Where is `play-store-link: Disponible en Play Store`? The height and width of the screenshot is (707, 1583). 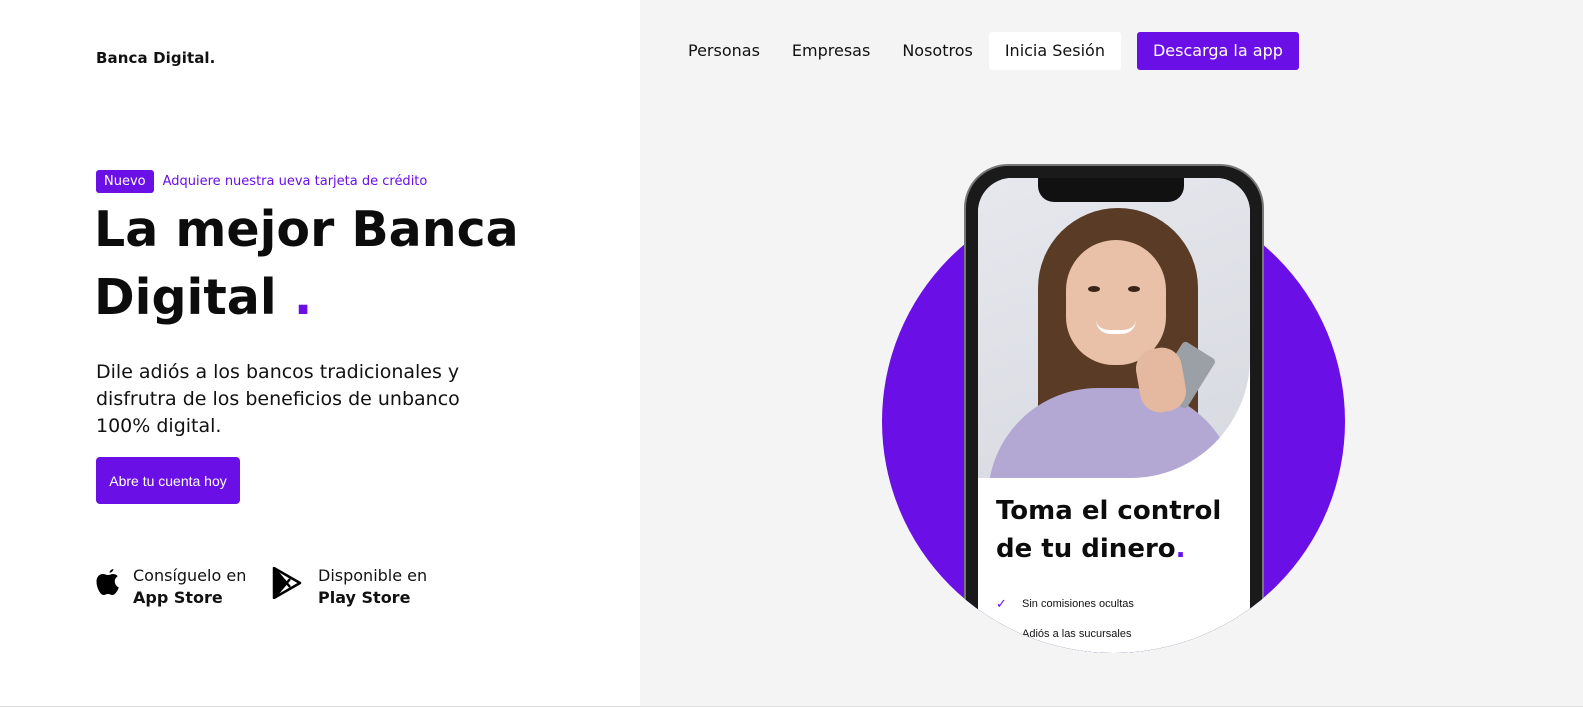
play-store-link: Disponible en Play Store is located at coordinates (349, 587).